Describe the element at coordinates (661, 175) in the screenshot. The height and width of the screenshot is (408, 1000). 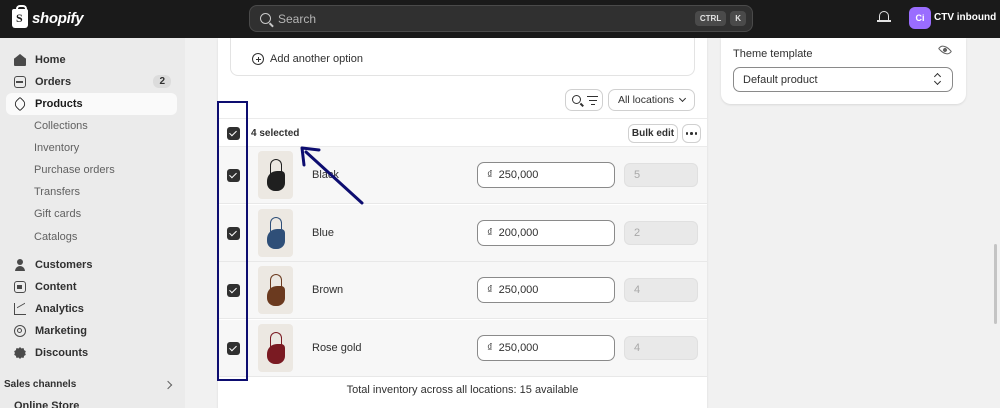
I see `quantity-field: 5` at that location.